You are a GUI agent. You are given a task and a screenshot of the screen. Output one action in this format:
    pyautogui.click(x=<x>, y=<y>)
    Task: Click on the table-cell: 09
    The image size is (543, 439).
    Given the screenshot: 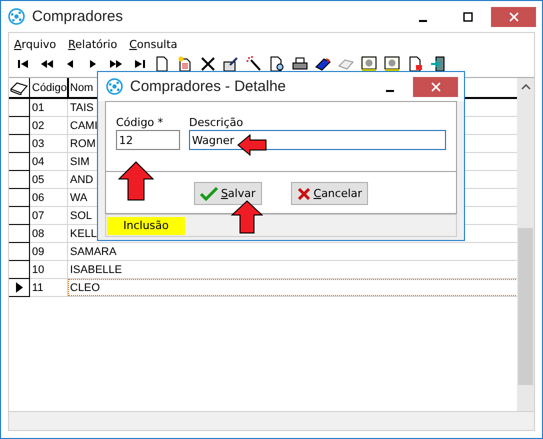 What is the action you would take?
    pyautogui.click(x=38, y=252)
    